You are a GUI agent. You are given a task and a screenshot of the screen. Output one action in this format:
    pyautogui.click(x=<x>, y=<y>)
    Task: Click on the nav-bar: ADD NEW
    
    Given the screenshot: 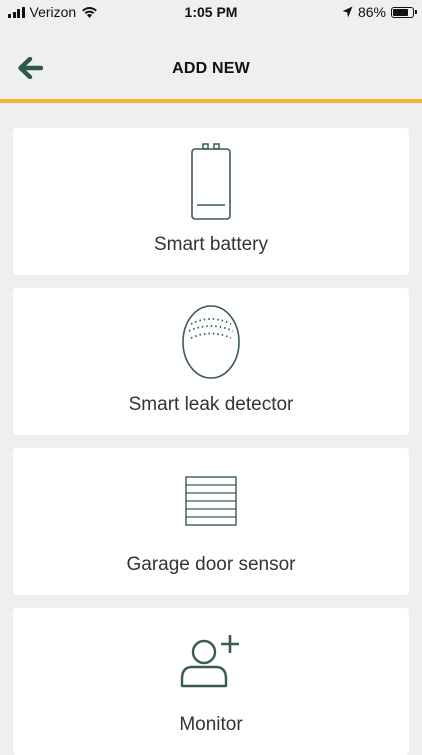 What is the action you would take?
    pyautogui.click(x=211, y=61)
    